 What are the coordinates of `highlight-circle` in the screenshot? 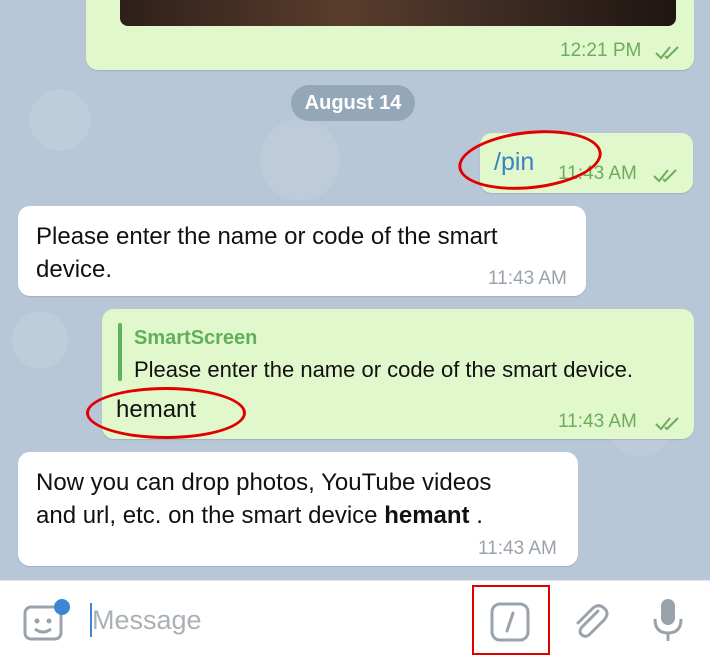 It's located at (166, 413).